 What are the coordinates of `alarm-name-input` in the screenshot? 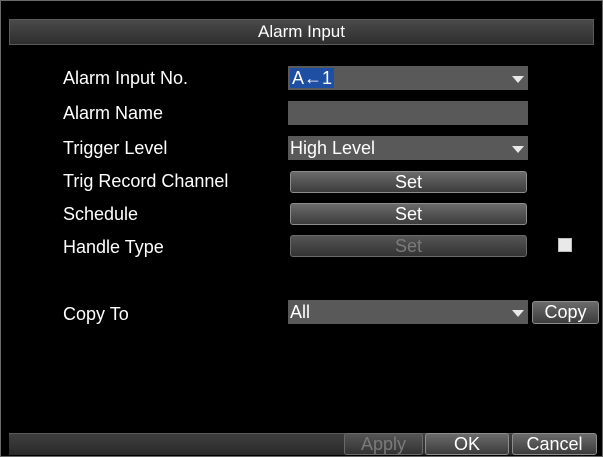 It's located at (408, 113).